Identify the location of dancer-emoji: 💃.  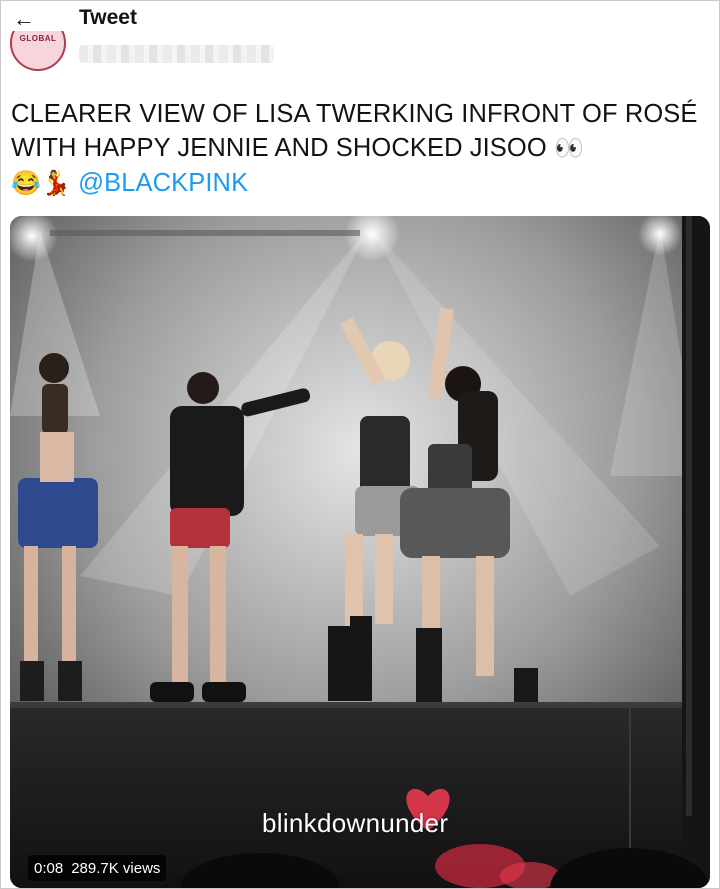
(55, 183).